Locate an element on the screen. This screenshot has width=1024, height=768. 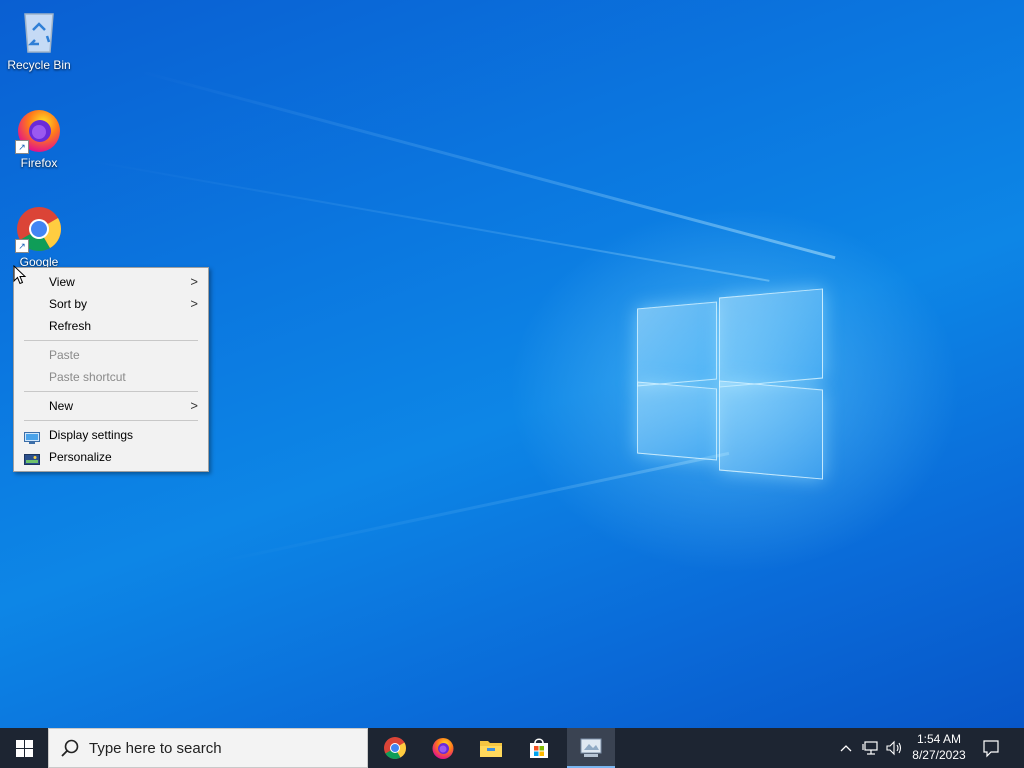
menu-item-label: Paste is located at coordinates (64, 355).